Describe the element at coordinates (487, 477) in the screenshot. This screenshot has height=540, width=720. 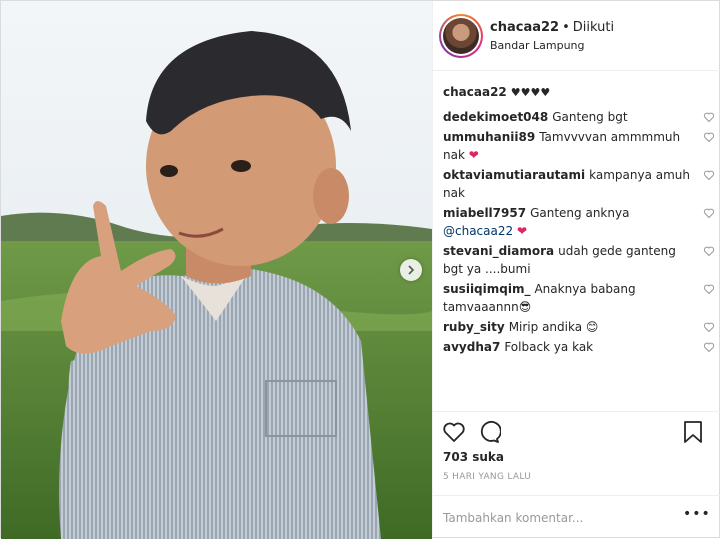
I see `post-timestamp: 5 HARI YANG LALU` at that location.